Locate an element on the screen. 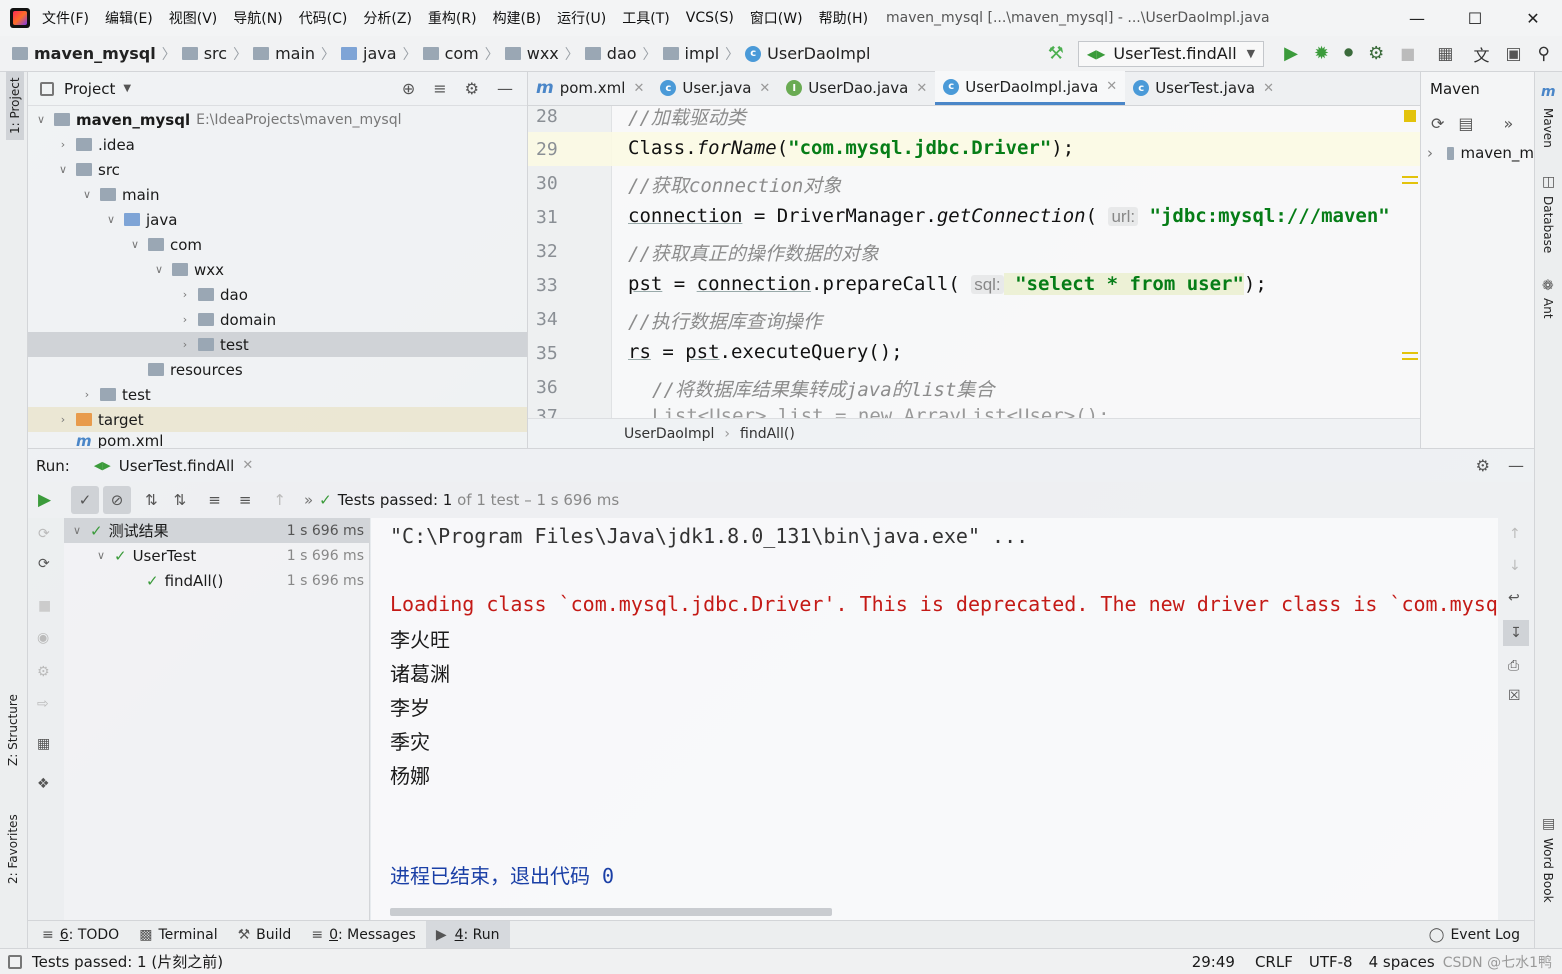  tree-item-com: ∨ com is located at coordinates (277, 244).